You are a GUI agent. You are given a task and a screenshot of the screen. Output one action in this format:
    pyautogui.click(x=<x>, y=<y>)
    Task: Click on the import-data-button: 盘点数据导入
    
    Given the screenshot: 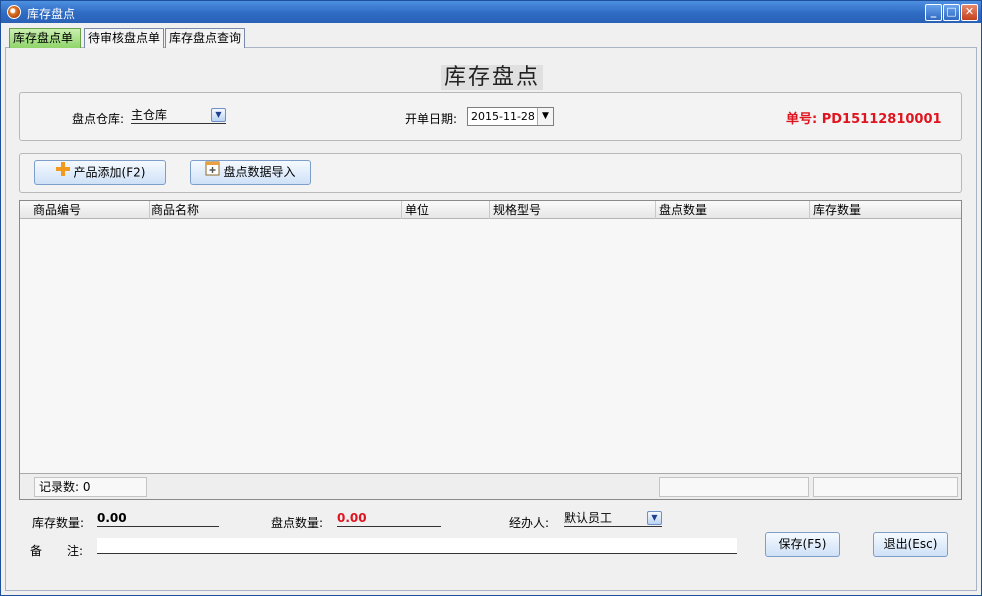 What is the action you would take?
    pyautogui.click(x=250, y=172)
    